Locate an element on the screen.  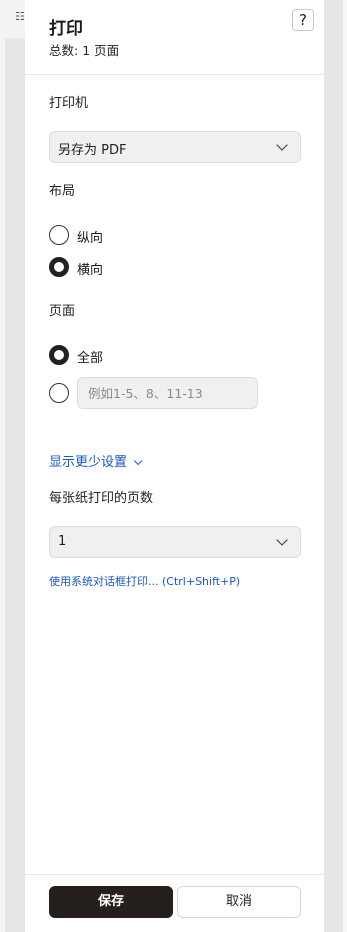
show-fewer-settings-label: 显示更少设置 is located at coordinates (88, 462).